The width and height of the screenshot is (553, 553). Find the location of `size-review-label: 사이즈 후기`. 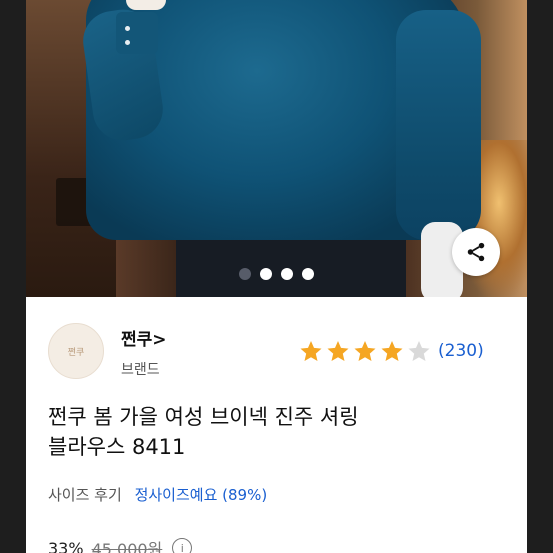

size-review-label: 사이즈 후기 is located at coordinates (85, 495).